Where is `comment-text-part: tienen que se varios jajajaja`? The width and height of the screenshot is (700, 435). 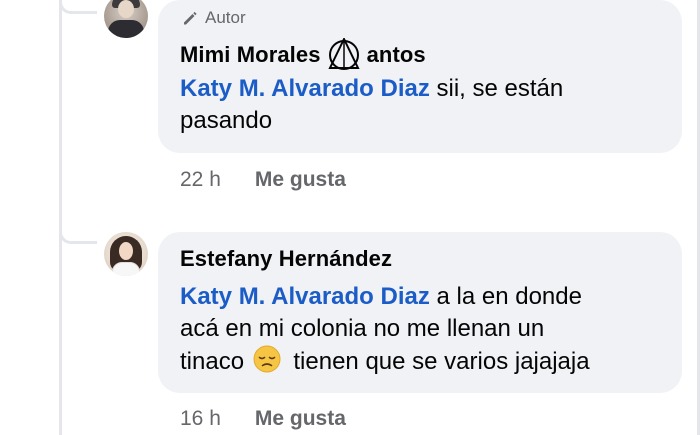 comment-text-part: tienen que se varios jajajaja is located at coordinates (441, 361).